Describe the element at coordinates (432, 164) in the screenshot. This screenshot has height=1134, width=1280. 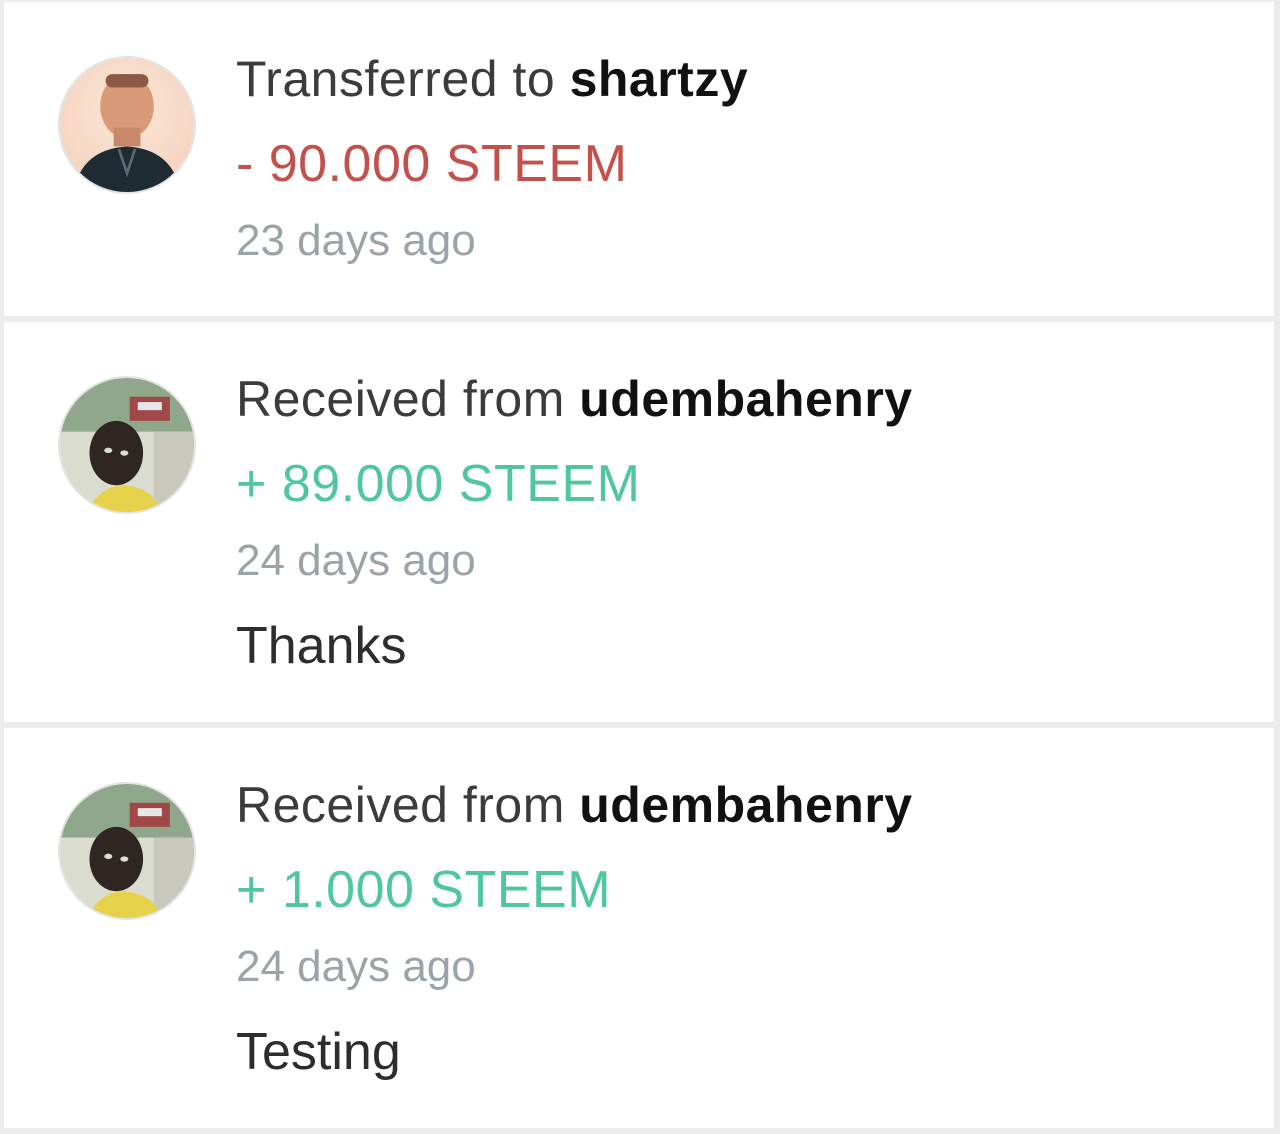
I see `transaction-amount: - 90.000 STEEM` at that location.